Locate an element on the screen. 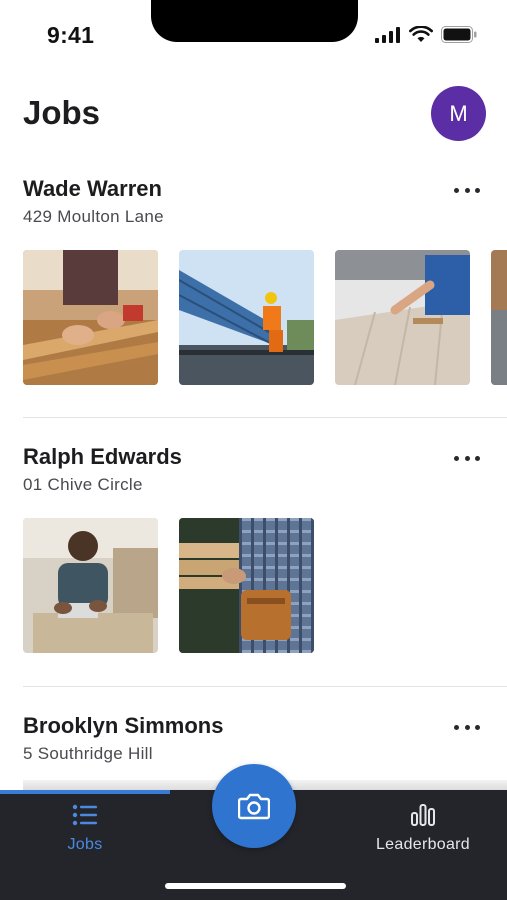 The width and height of the screenshot is (507, 900). job-name: Brooklyn Simmons is located at coordinates (123, 725).